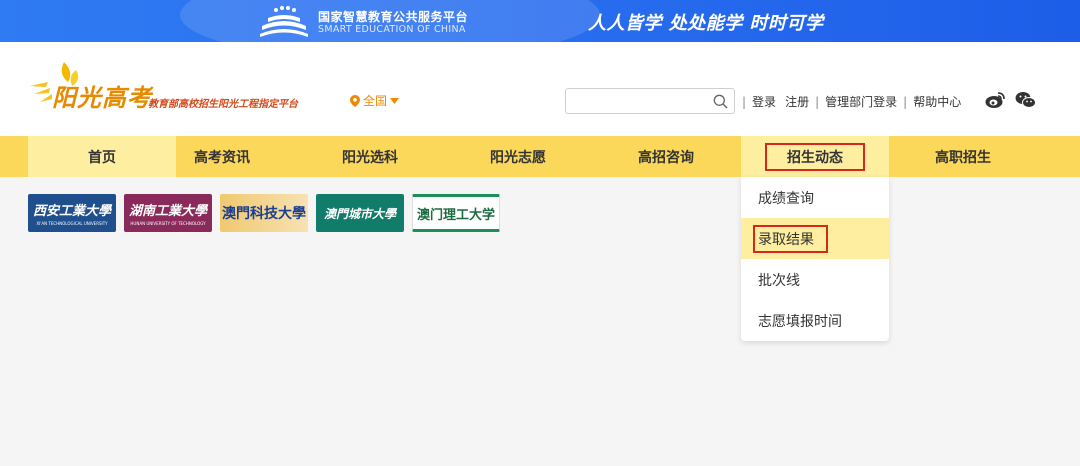 Image resolution: width=1080 pixels, height=466 pixels. I want to click on university-name-en: HUNAN UNIVERSITY OF TECHNOLOGY, so click(168, 223).